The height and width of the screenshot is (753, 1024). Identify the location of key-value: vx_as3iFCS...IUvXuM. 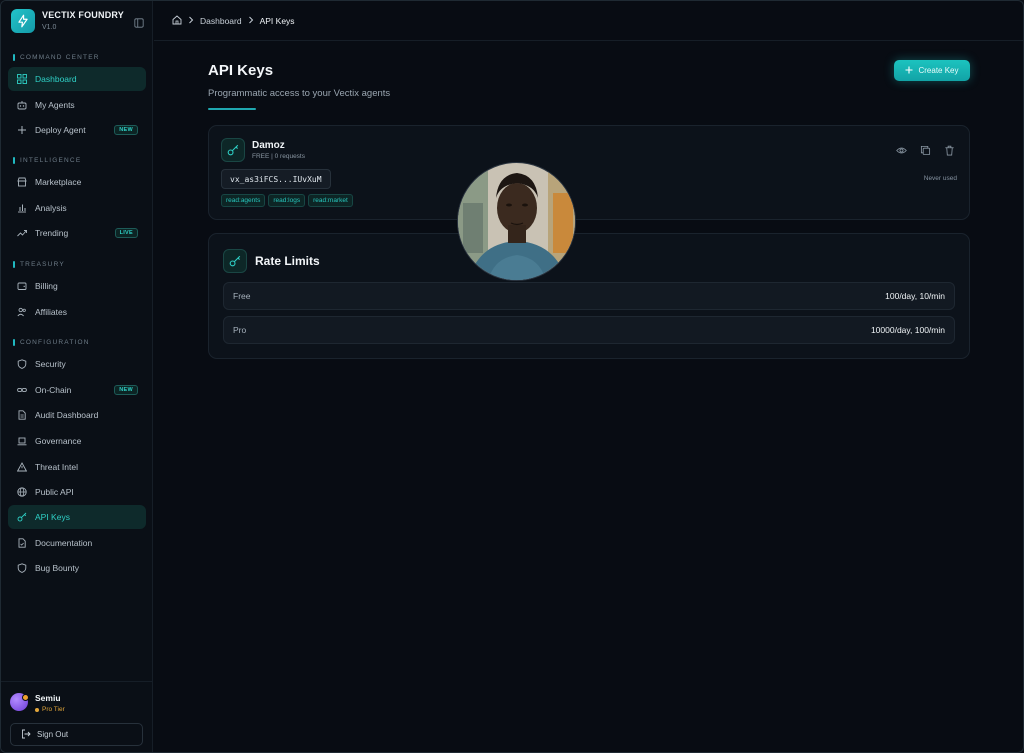
(276, 179).